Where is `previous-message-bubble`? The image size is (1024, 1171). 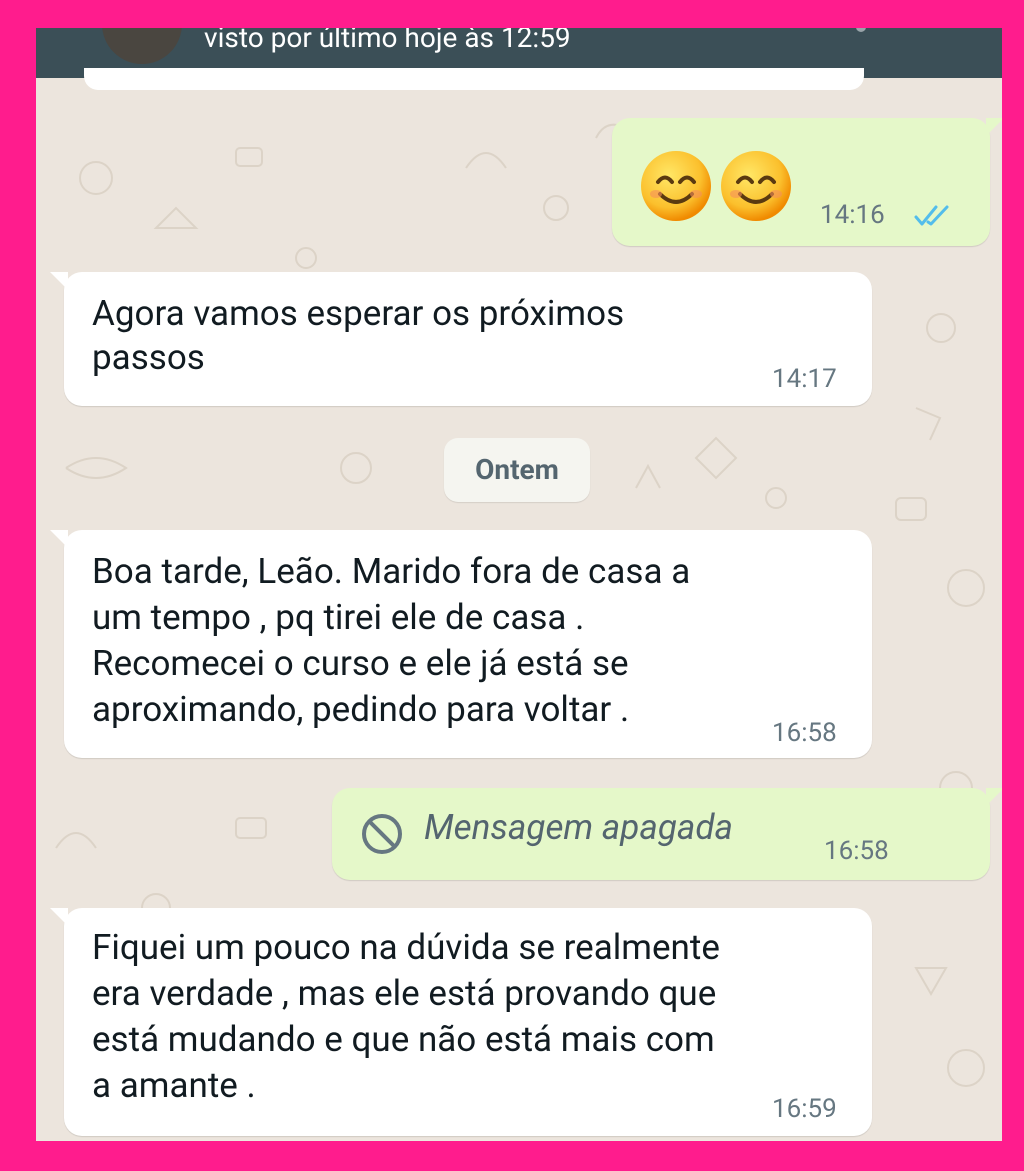
previous-message-bubble is located at coordinates (474, 79).